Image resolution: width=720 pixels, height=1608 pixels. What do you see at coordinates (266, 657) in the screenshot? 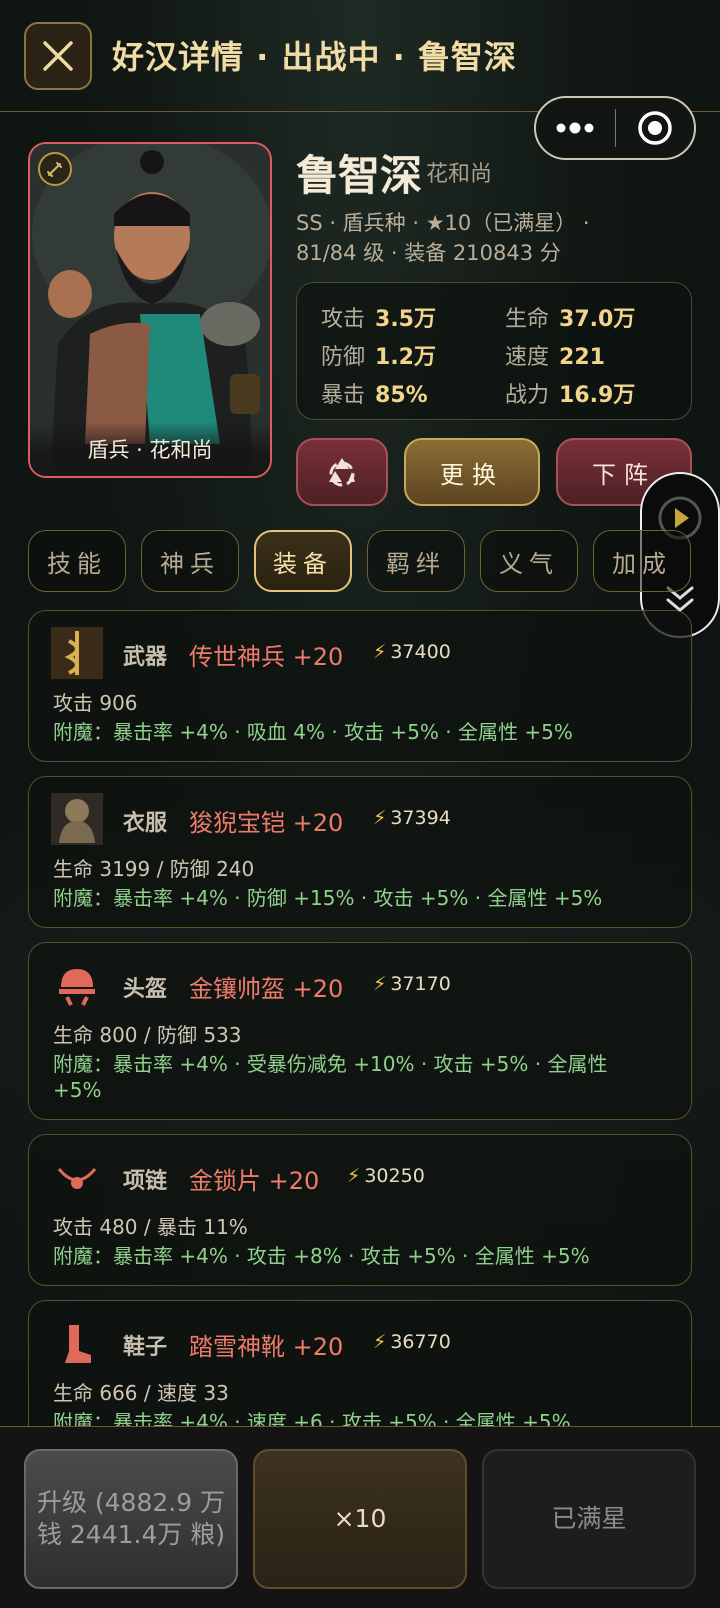
I see `equipment-name: 传世神兵 +20` at bounding box center [266, 657].